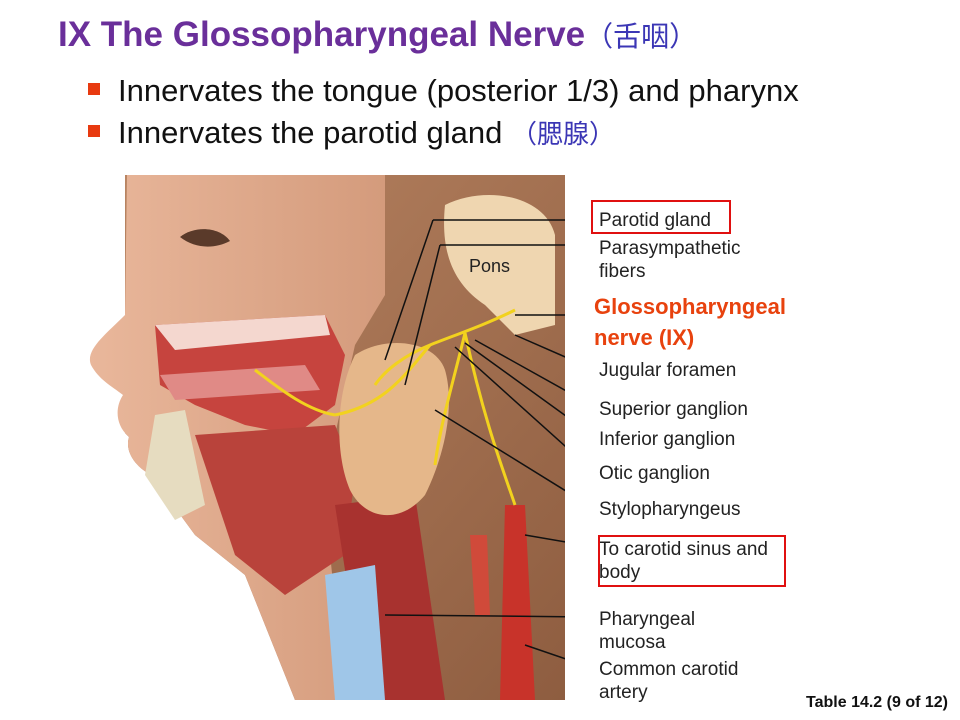 The image size is (960, 720). Describe the element at coordinates (647, 619) in the screenshot. I see `label-pharyngeal: Pharyngeal` at that location.